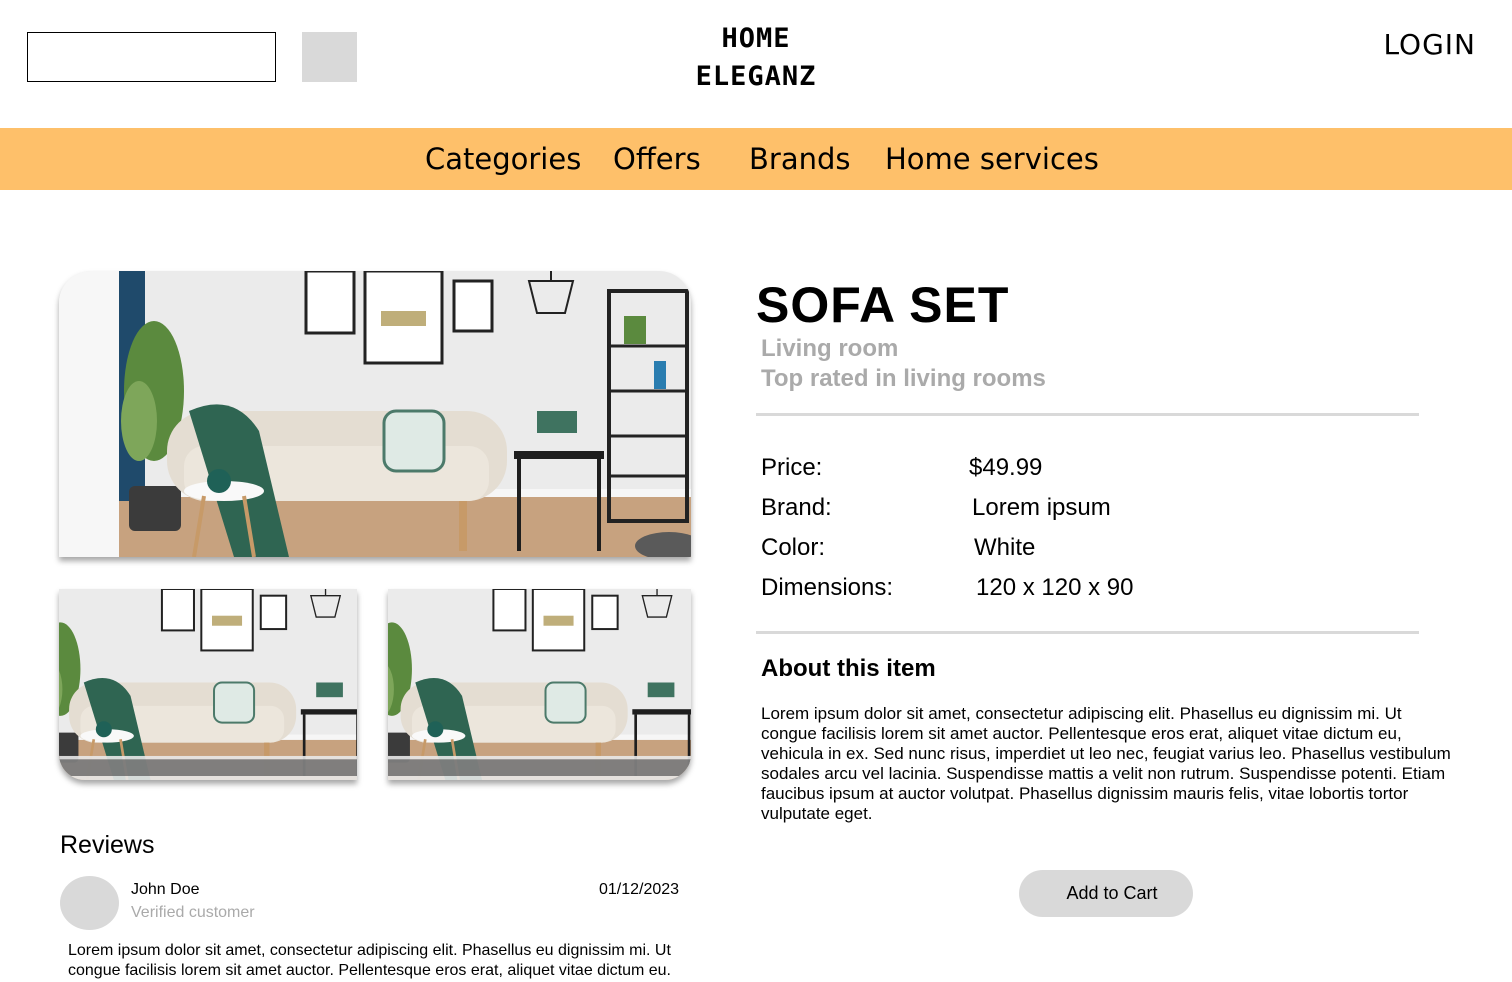  What do you see at coordinates (792, 467) in the screenshot?
I see `spec-label-price: Price:` at bounding box center [792, 467].